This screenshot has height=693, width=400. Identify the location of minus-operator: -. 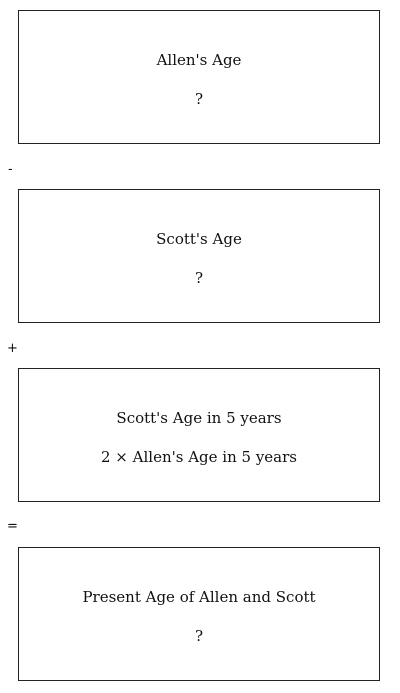
(10, 169).